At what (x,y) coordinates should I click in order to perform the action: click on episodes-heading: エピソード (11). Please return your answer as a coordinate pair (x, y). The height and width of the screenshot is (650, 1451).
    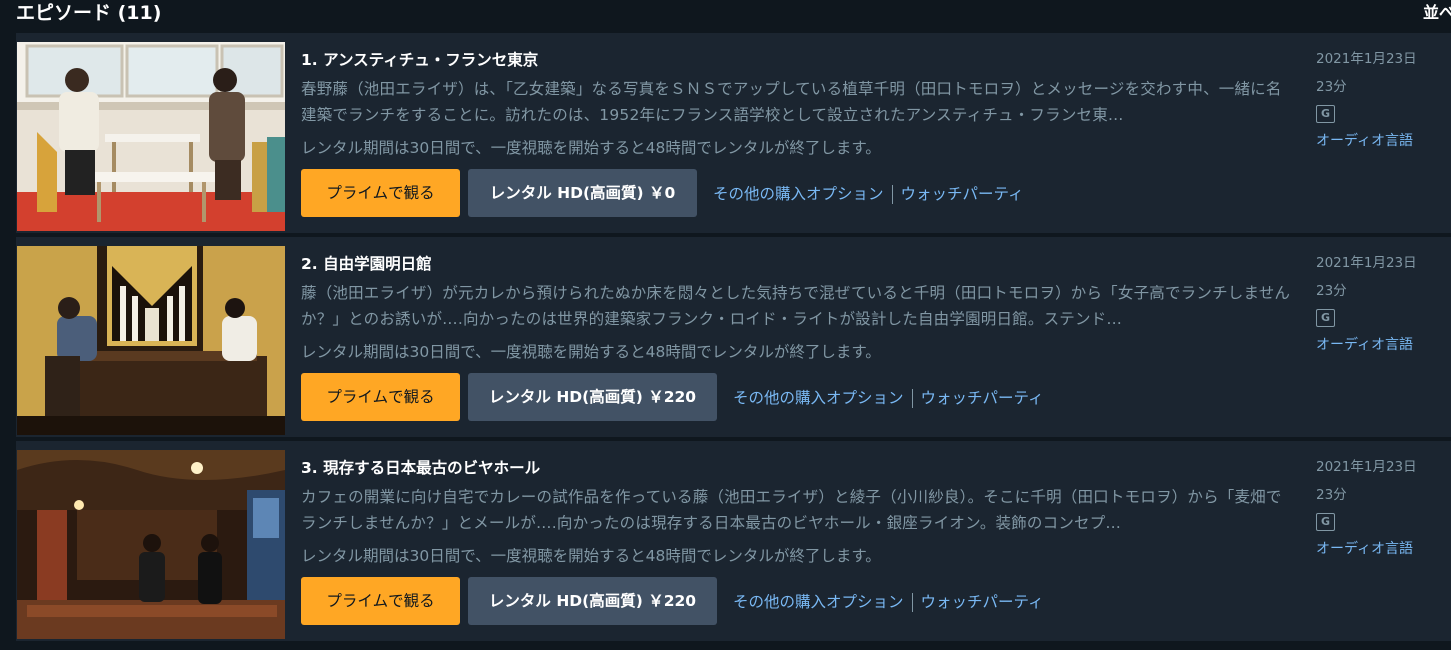
    Looking at the image, I should click on (89, 13).